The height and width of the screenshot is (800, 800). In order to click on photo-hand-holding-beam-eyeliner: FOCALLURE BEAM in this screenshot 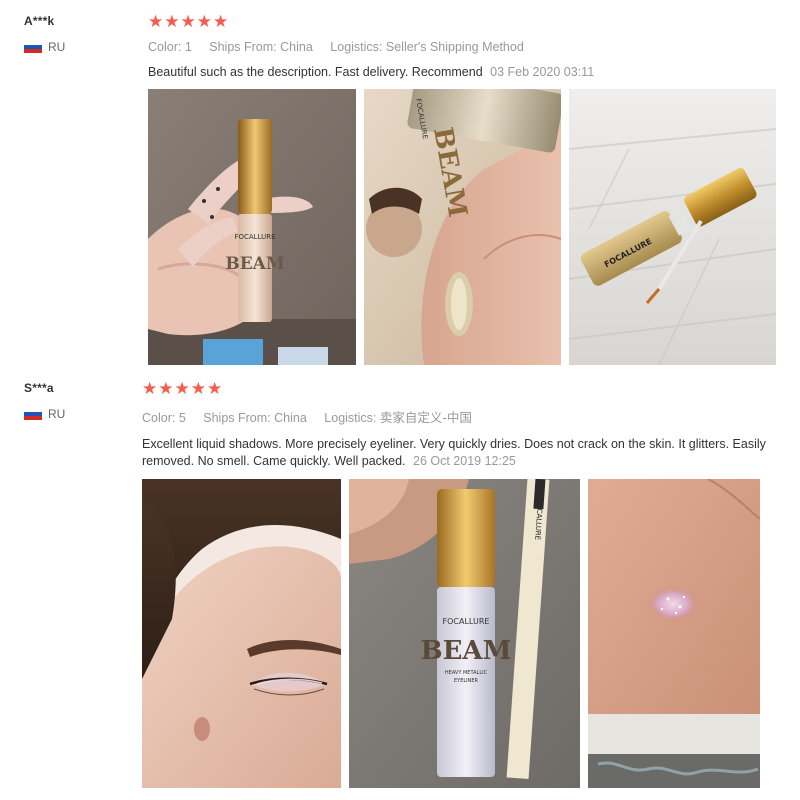, I will do `click(252, 227)`.